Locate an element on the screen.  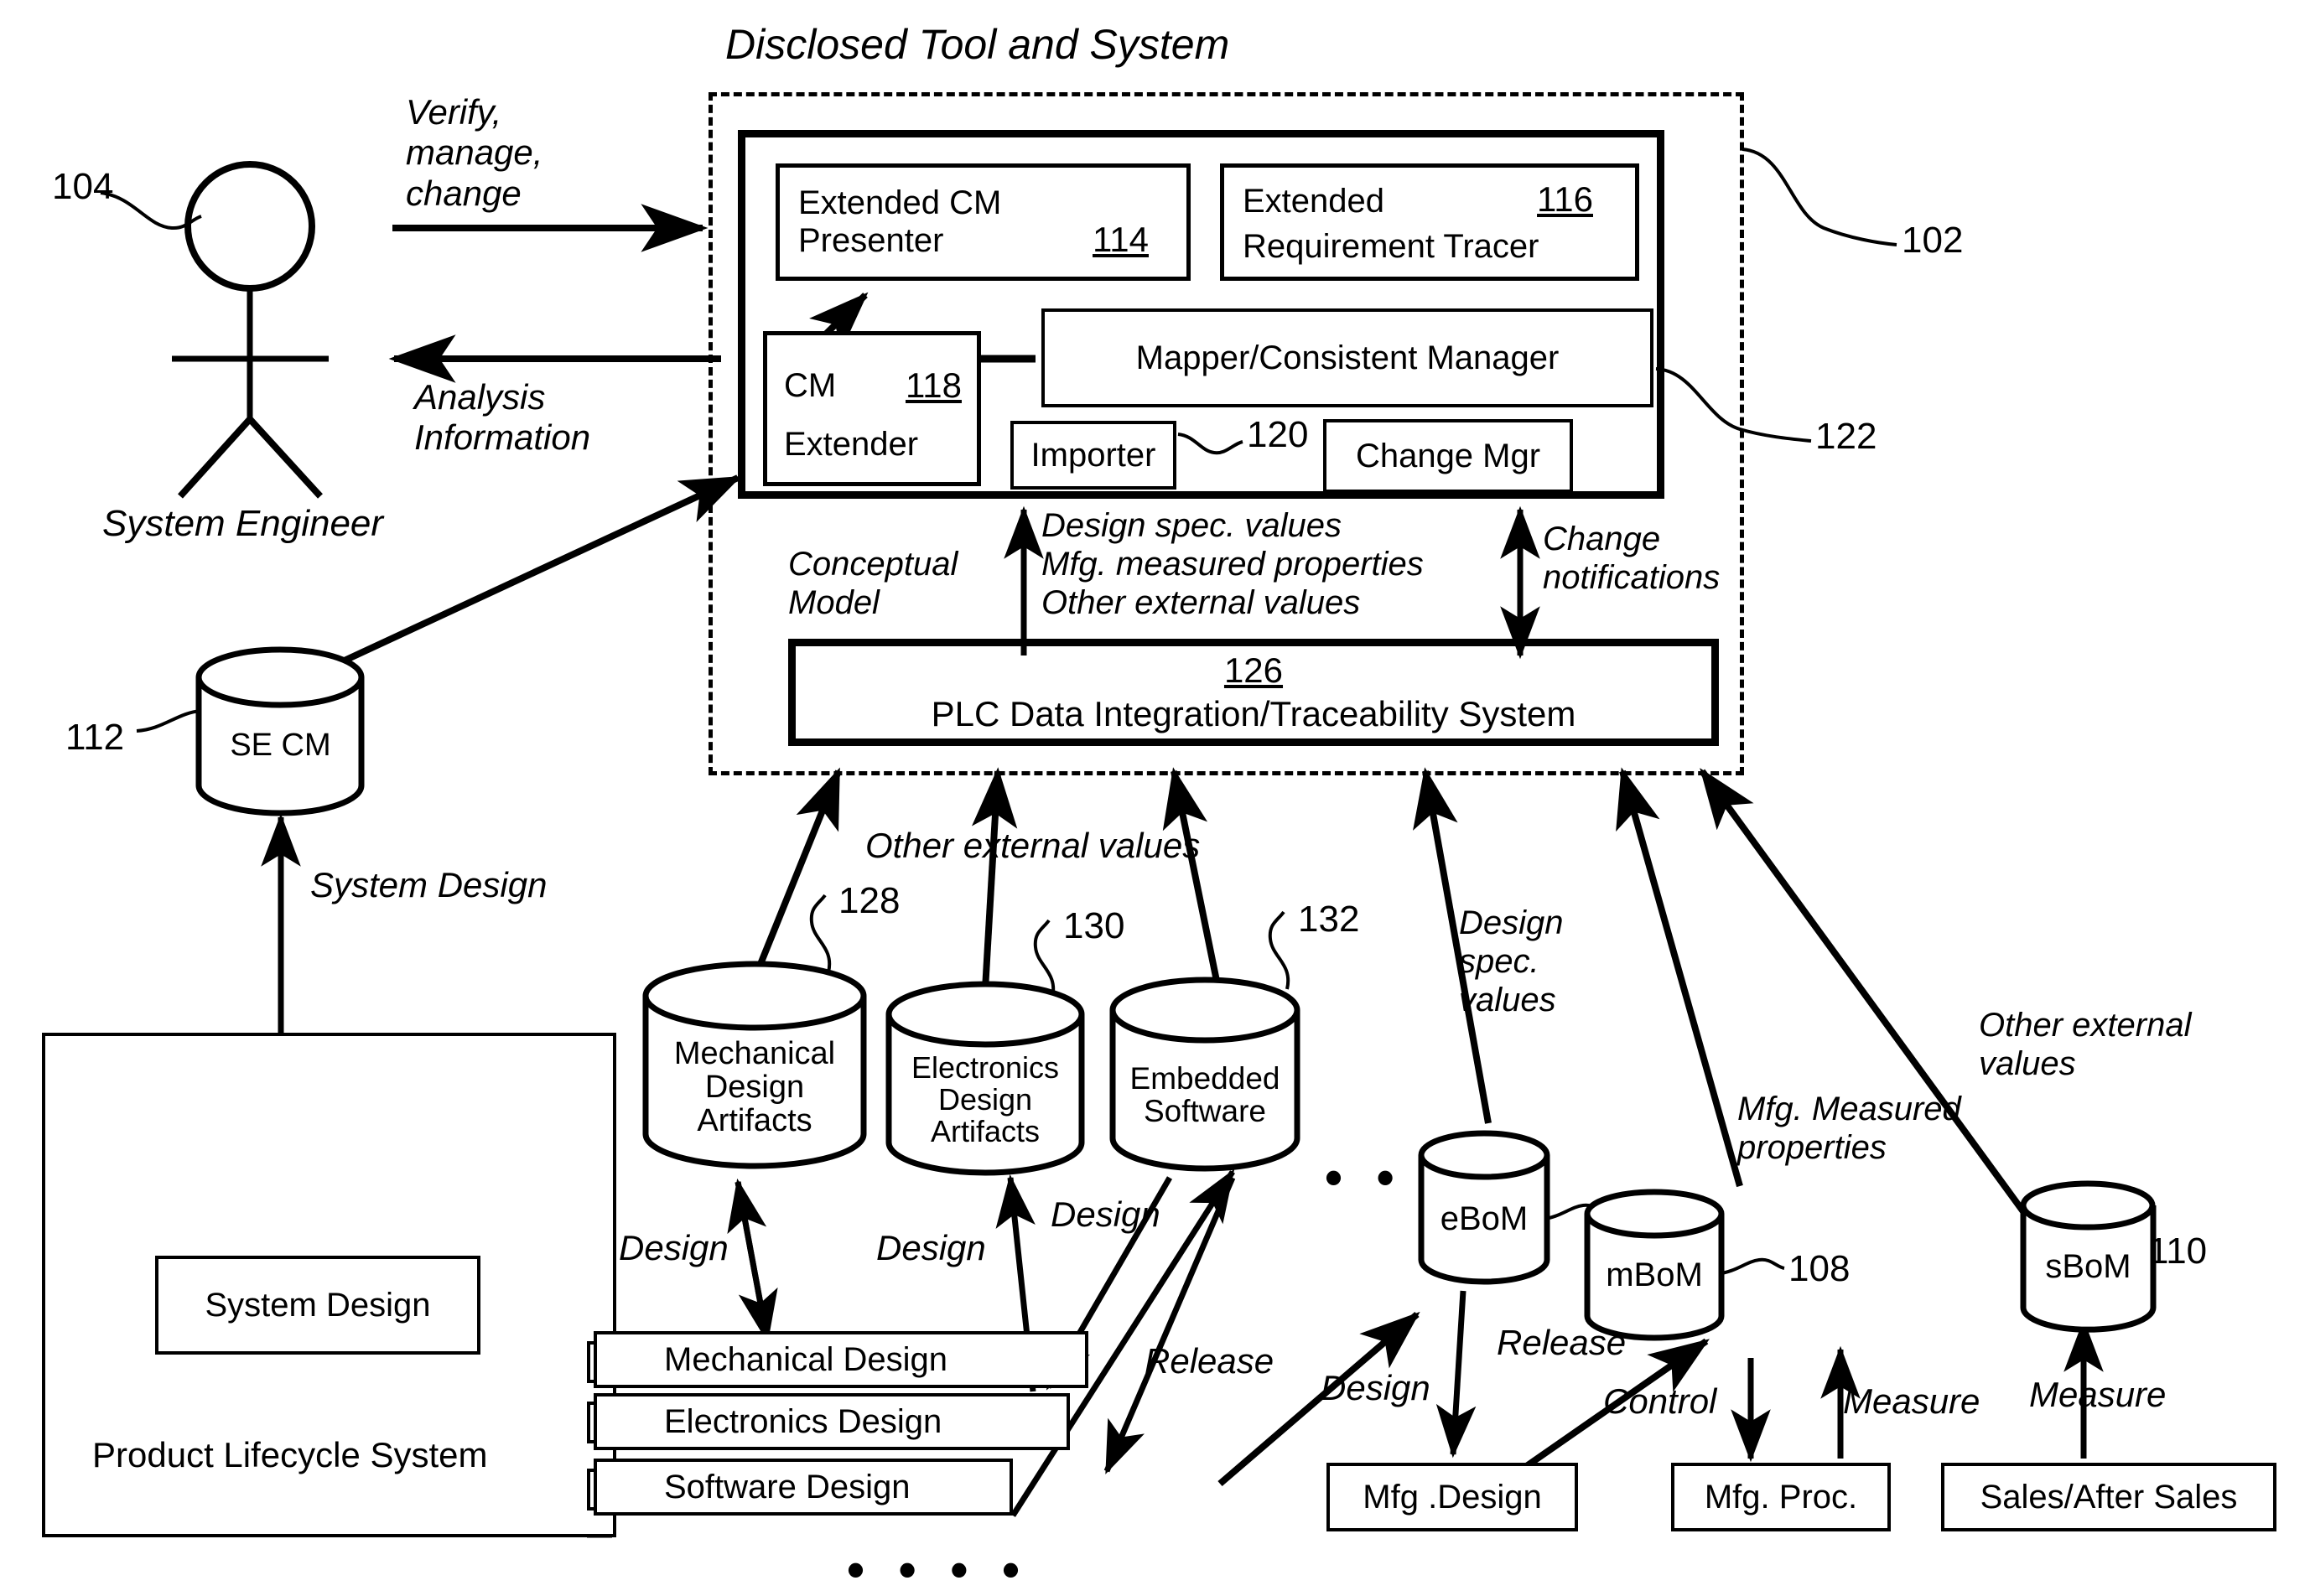
ref-108: 108 is located at coordinates (1820, 1268).